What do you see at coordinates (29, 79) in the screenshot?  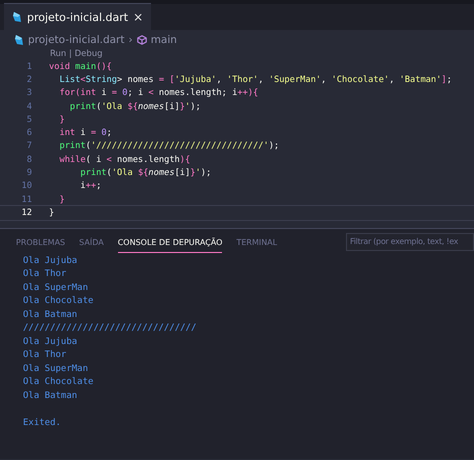 I see `line-number: 2` at bounding box center [29, 79].